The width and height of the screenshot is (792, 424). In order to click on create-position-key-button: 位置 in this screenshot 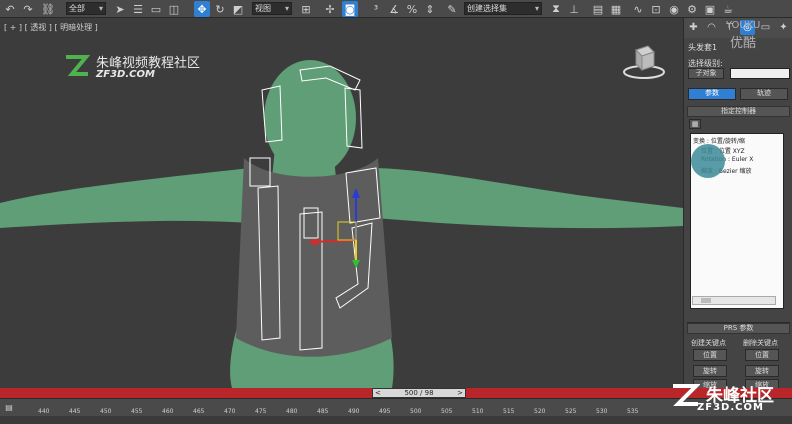, I will do `click(710, 355)`.